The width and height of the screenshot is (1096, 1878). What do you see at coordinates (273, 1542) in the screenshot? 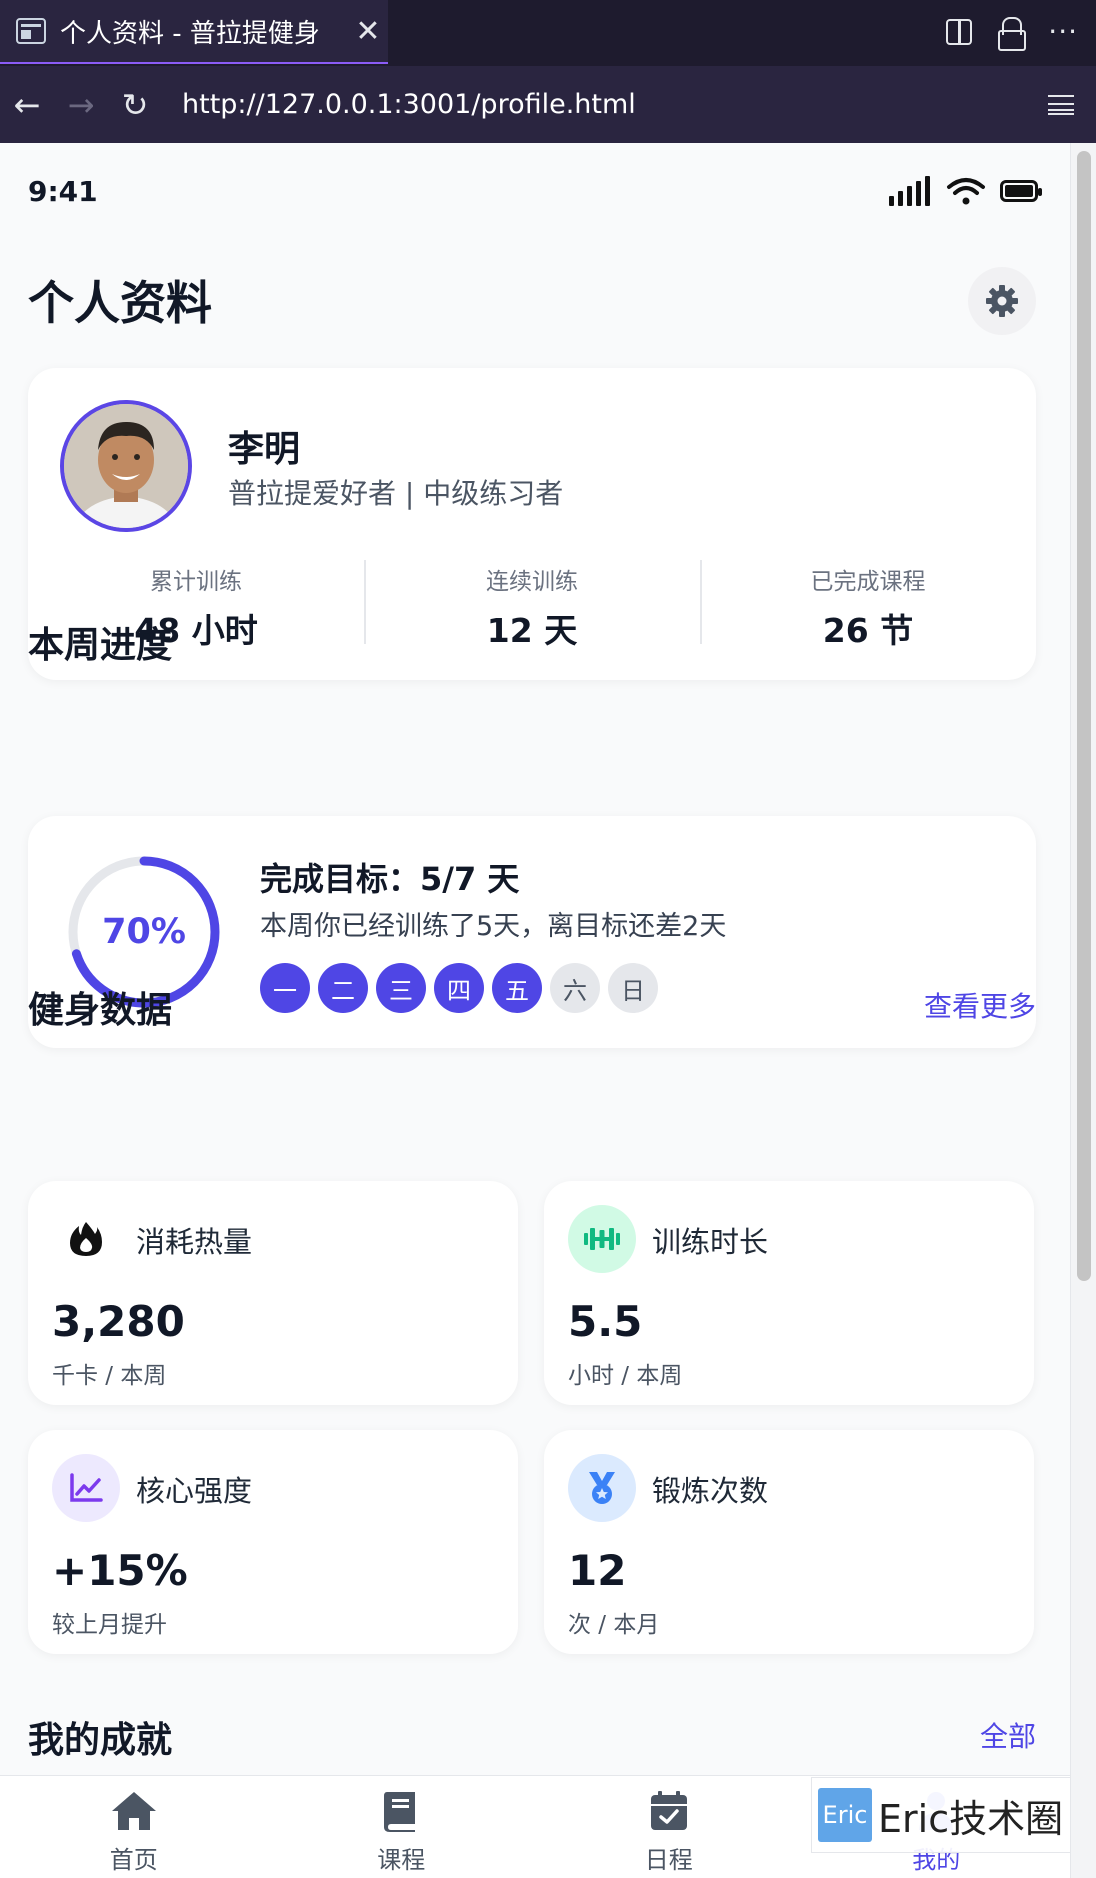
I see `metric-card-core-strength: 核心强度 +15% 较上月提升` at bounding box center [273, 1542].